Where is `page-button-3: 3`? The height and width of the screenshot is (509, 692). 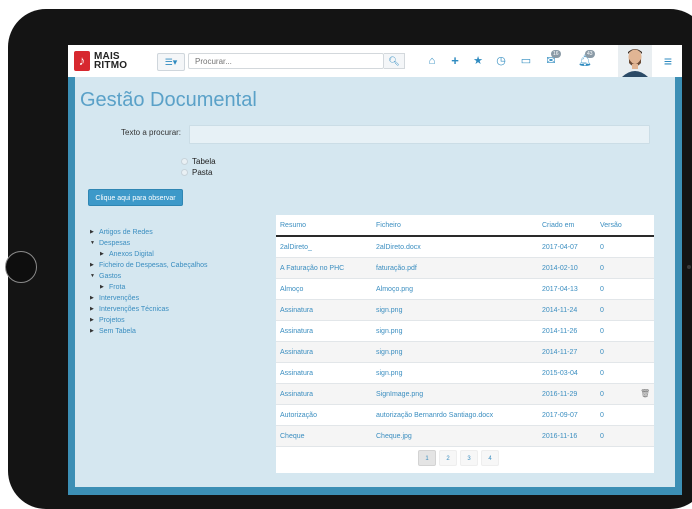
page-button-3: 3 is located at coordinates (469, 458).